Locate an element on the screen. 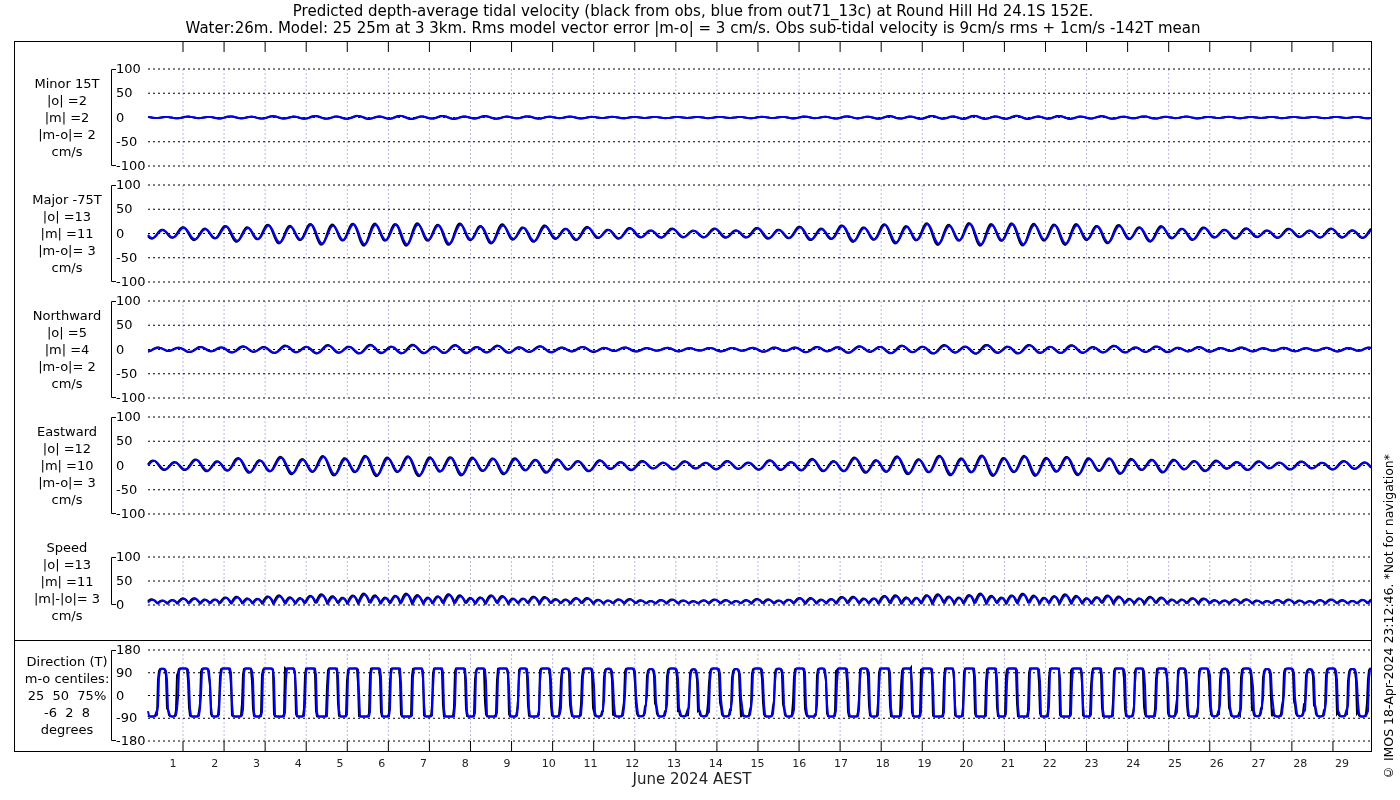 This screenshot has height=800, width=1400. tick-label: 13 is located at coordinates (674, 763).